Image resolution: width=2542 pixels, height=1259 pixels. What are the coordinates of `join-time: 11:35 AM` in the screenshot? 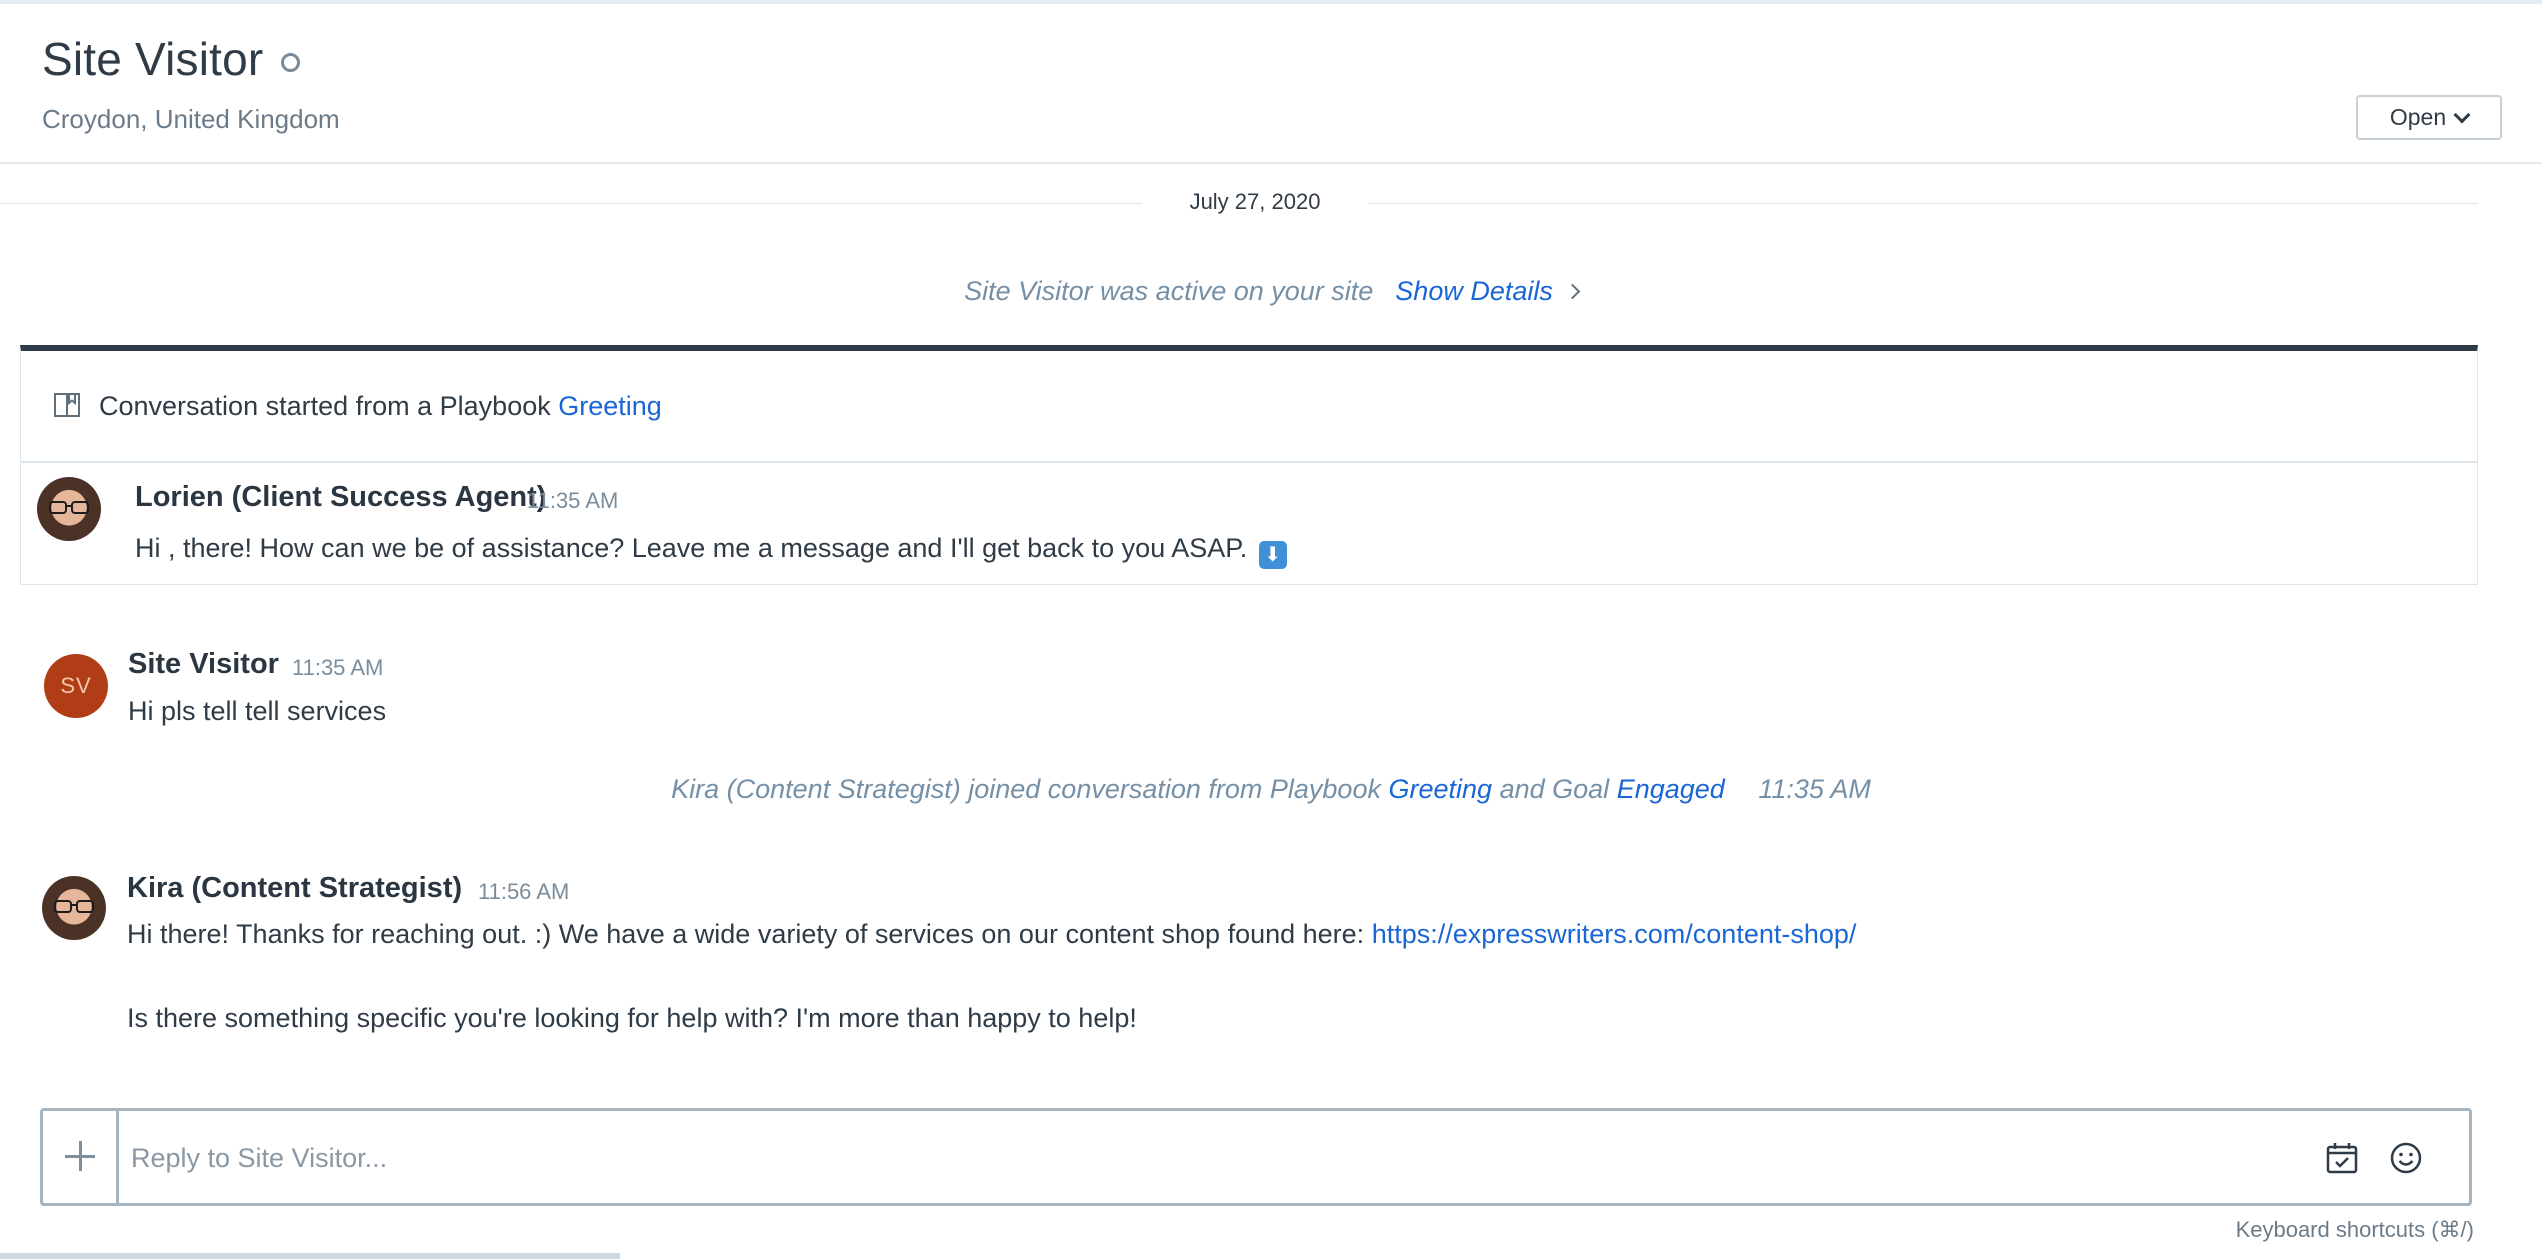 It's located at (1814, 789).